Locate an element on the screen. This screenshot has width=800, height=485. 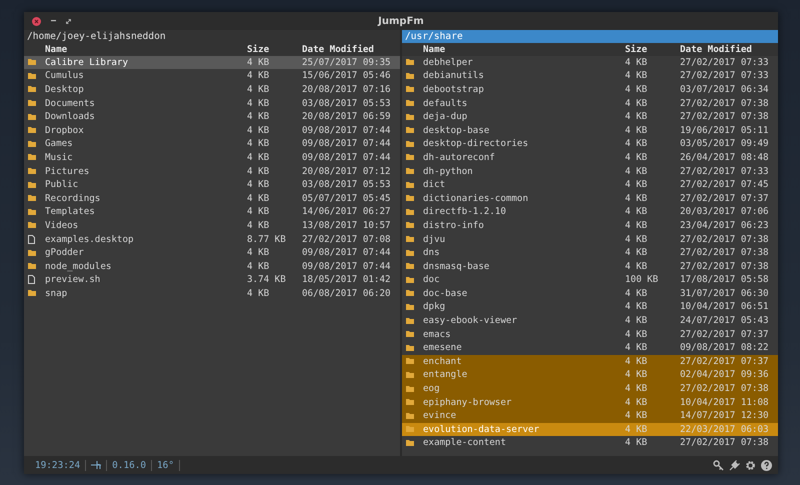
file-row: enchant 4 KB 27/02/2017 07:37 is located at coordinates (590, 361).